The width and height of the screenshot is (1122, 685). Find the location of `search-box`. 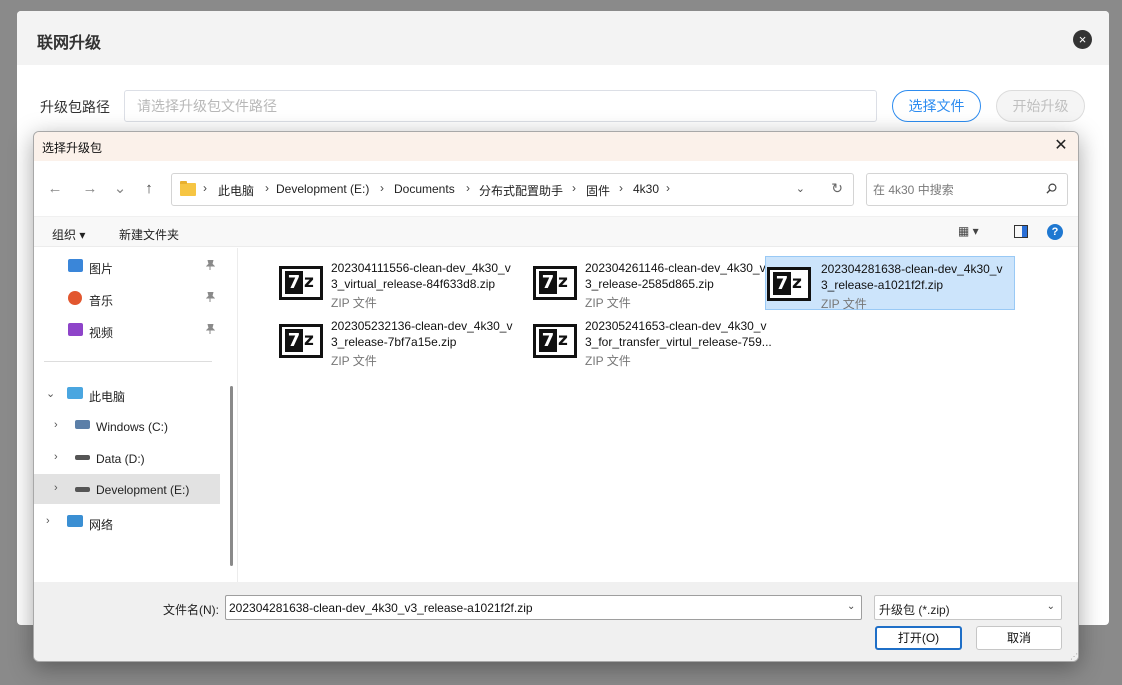

search-box is located at coordinates (967, 189).